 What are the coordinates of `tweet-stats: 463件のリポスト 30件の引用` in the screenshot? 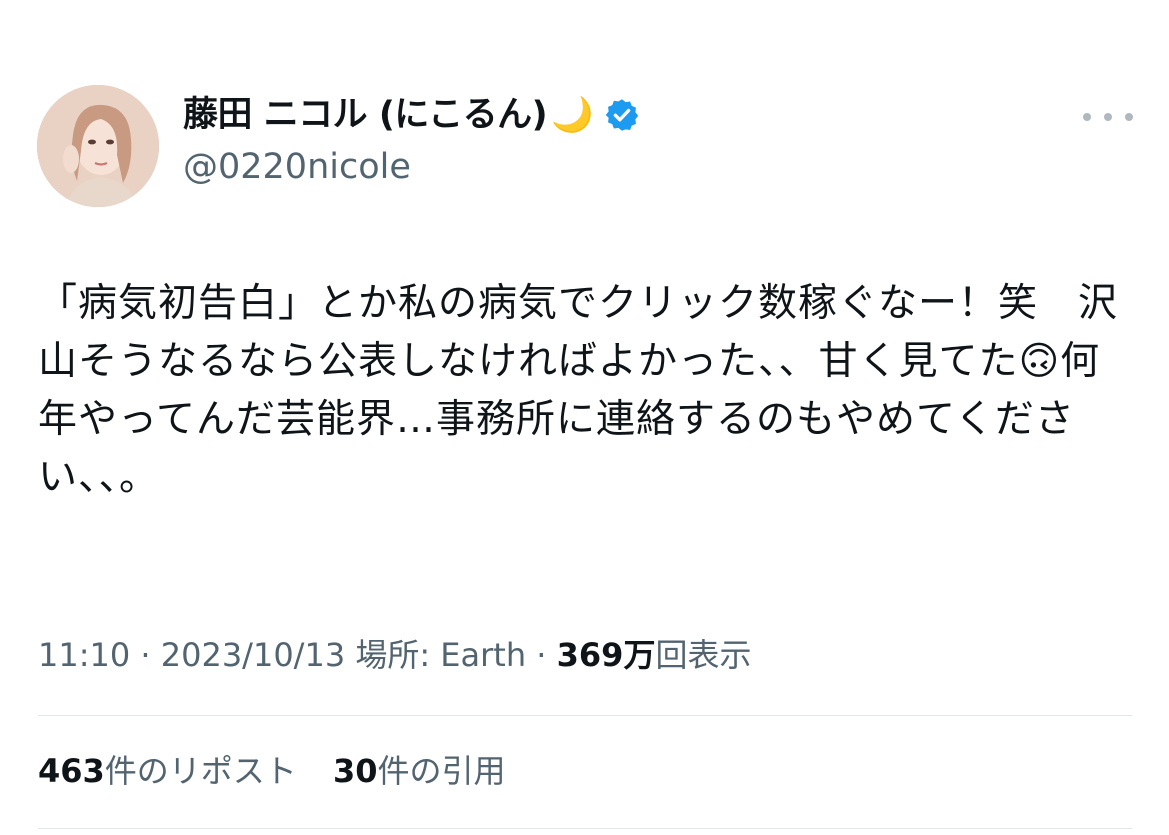 It's located at (272, 771).